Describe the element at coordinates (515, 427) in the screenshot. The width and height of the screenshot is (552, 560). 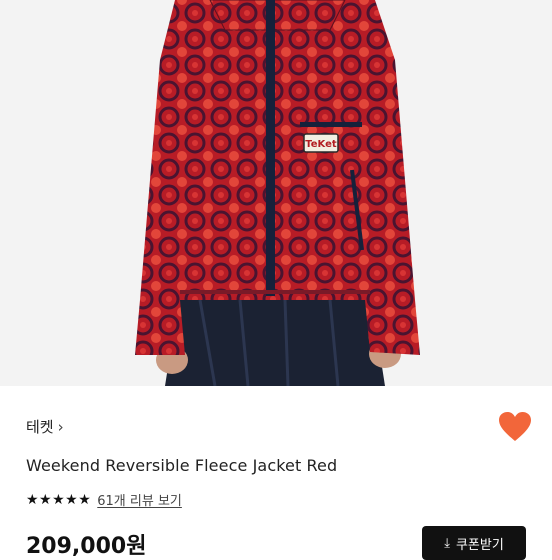
I see `heart-icon` at that location.